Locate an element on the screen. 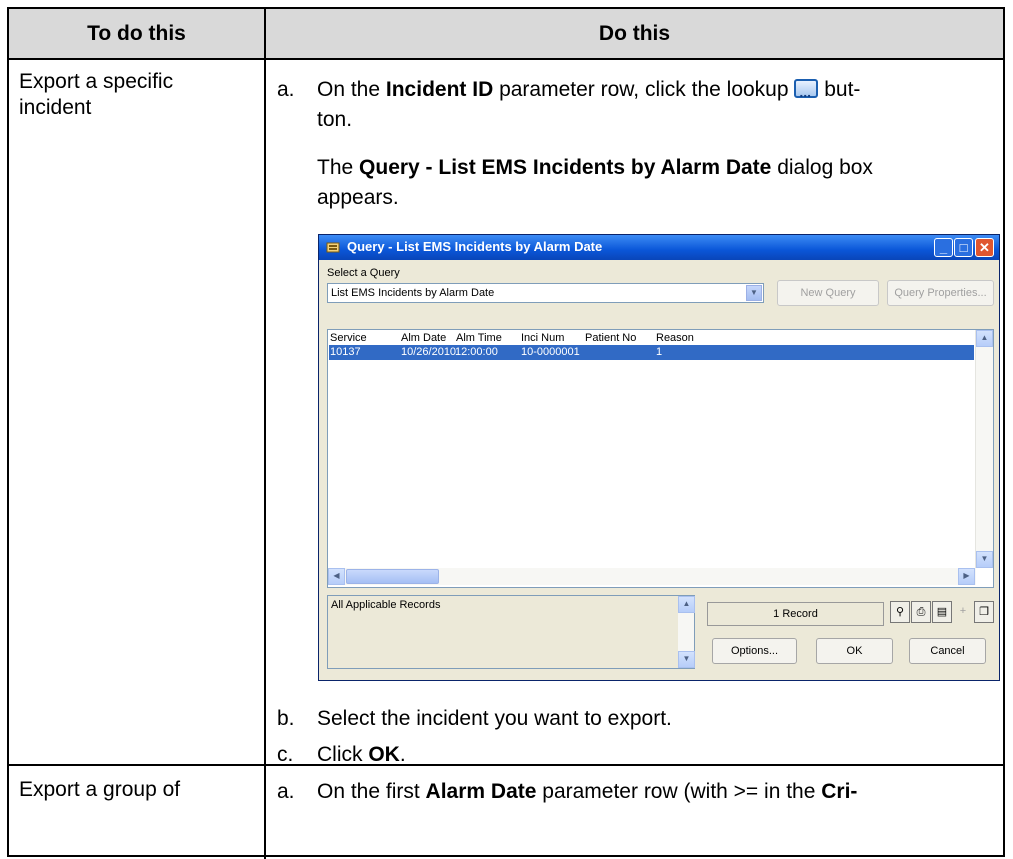 The image size is (1013, 859). select-query-label: Select a Query is located at coordinates (363, 273).